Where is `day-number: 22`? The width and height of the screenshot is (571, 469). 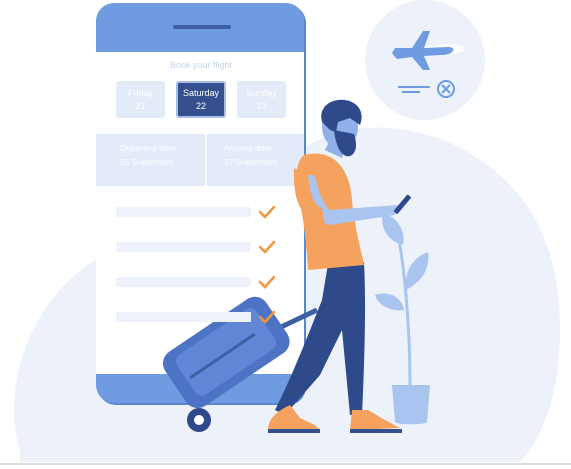
day-number: 22 is located at coordinates (200, 105).